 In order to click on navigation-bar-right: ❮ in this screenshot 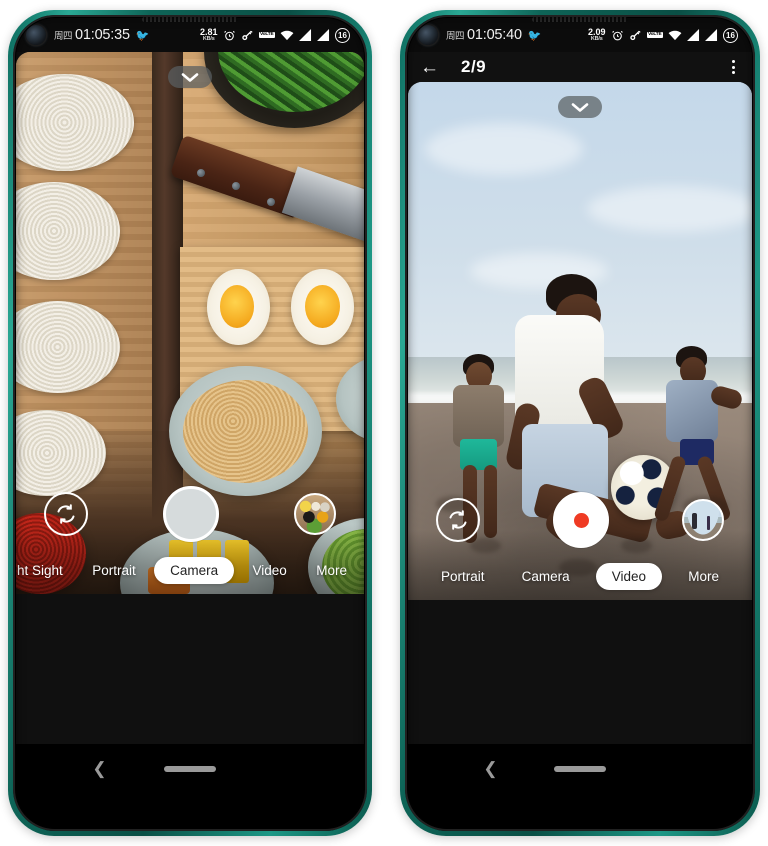, I will do `click(580, 786)`.